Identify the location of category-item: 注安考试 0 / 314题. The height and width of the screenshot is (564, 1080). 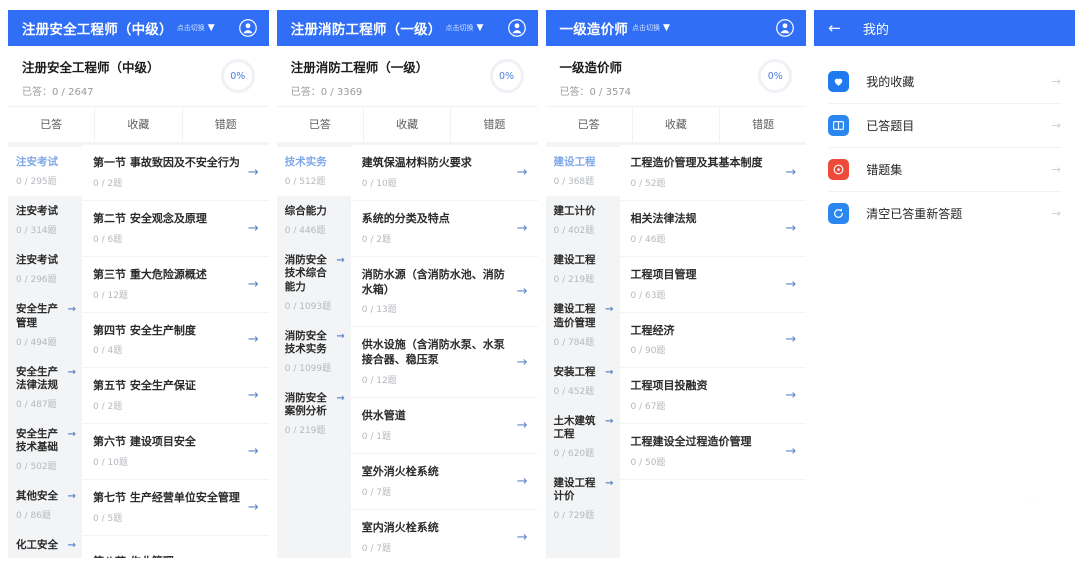
(45, 220).